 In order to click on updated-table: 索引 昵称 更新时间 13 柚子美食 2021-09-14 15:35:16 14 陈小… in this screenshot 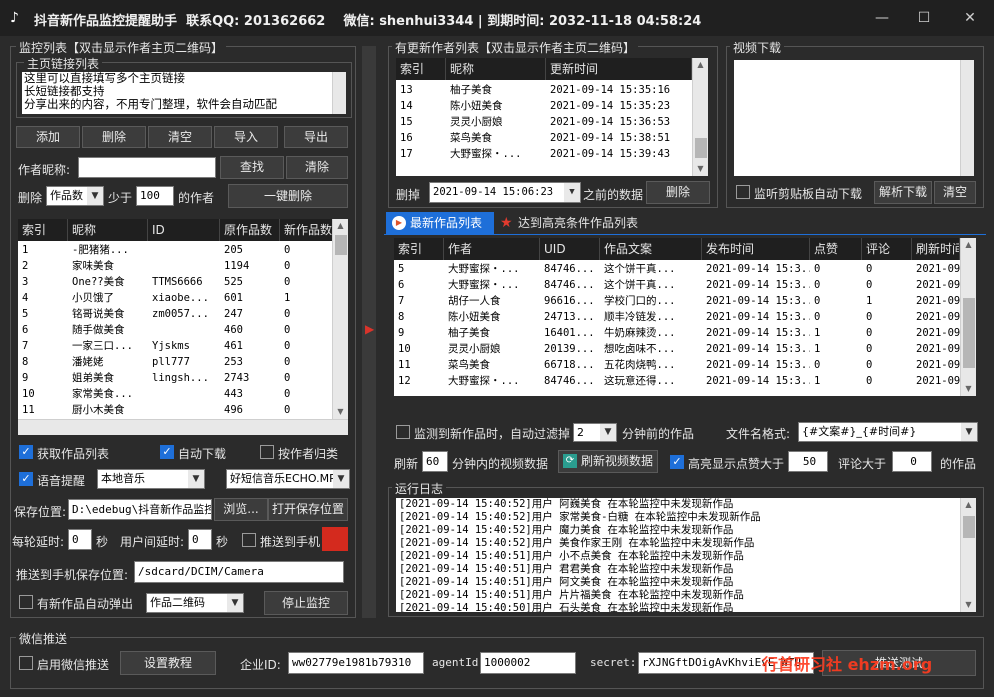, I will do `click(552, 117)`.